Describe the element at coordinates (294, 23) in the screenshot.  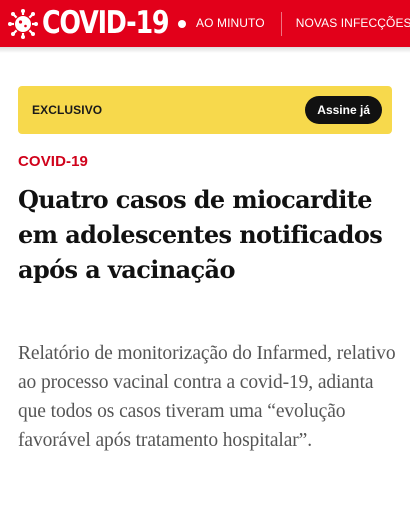
I see `top-nav: AO MINUTO NOVAS INFECÇÕES 14` at that location.